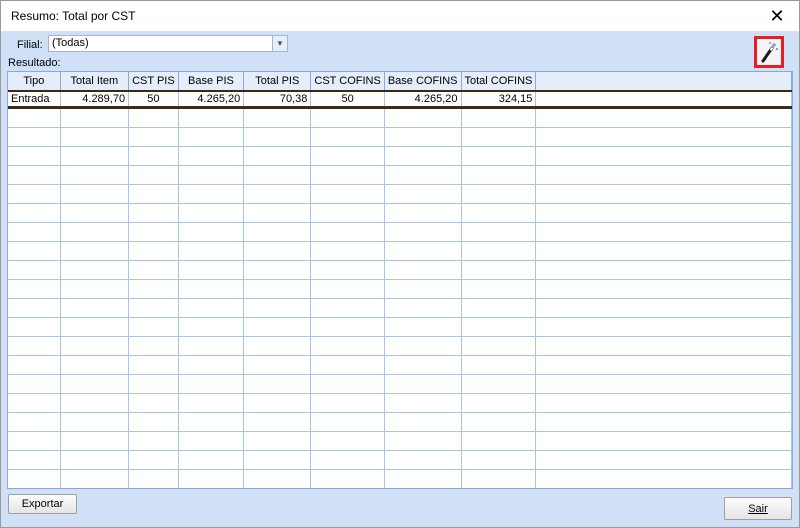 The width and height of the screenshot is (800, 528). I want to click on title-bar: Resumo: Total por CST ✕, so click(400, 16).